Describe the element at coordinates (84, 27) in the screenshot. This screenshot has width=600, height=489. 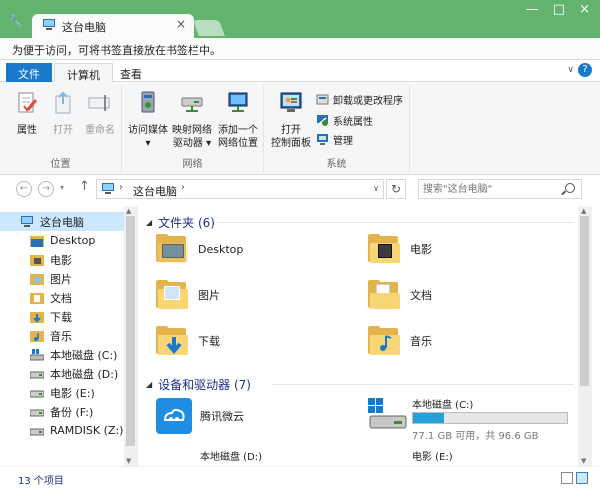
I see `browser-tab-title: 这台电脑` at that location.